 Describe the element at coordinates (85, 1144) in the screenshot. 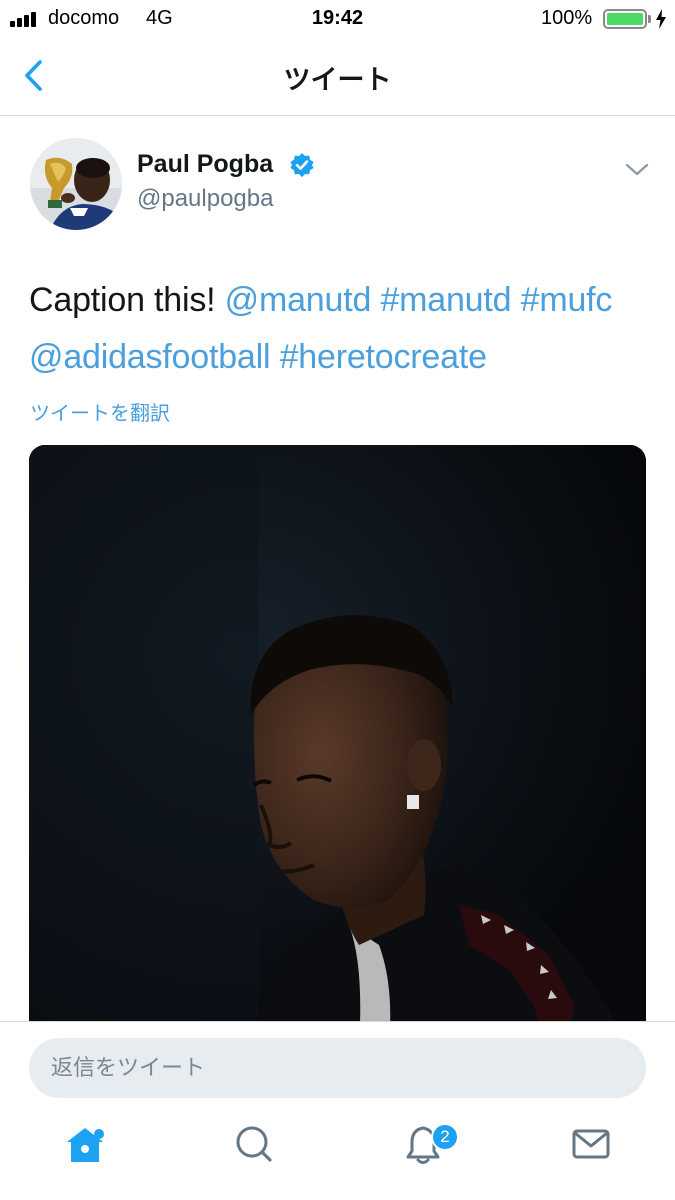

I see `tab-home` at that location.